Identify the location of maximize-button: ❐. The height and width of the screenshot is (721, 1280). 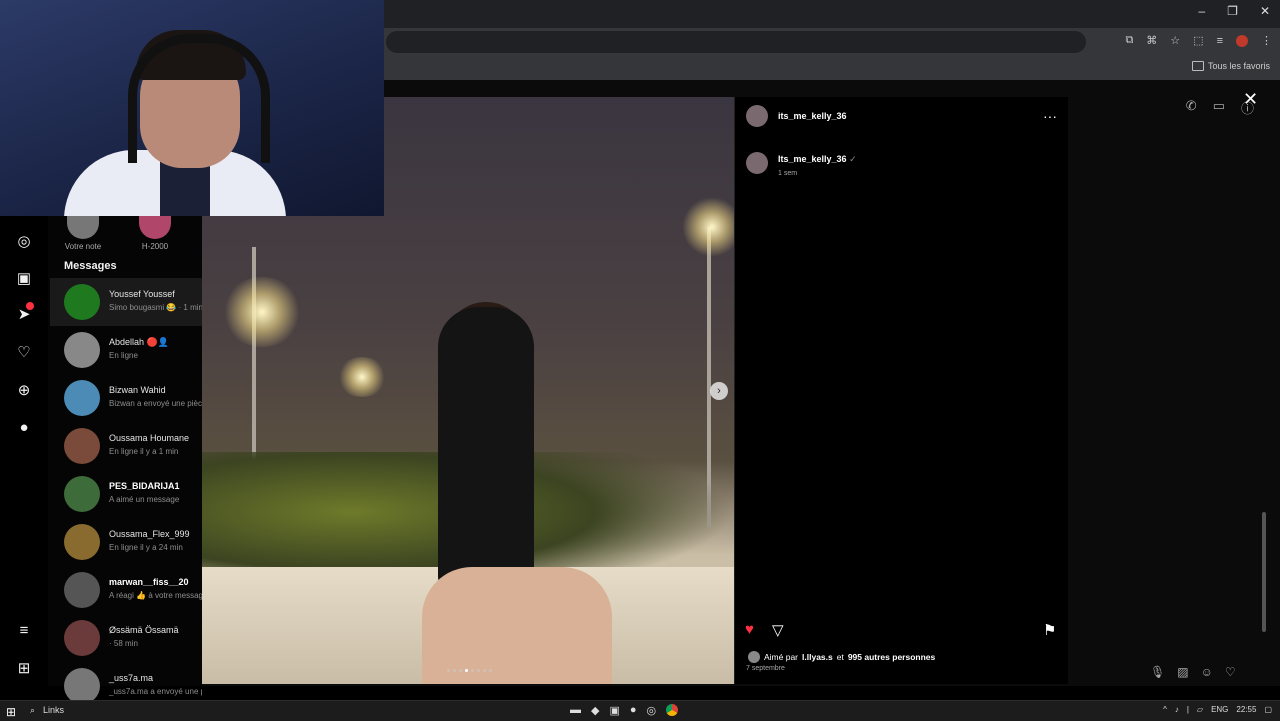
(1232, 11).